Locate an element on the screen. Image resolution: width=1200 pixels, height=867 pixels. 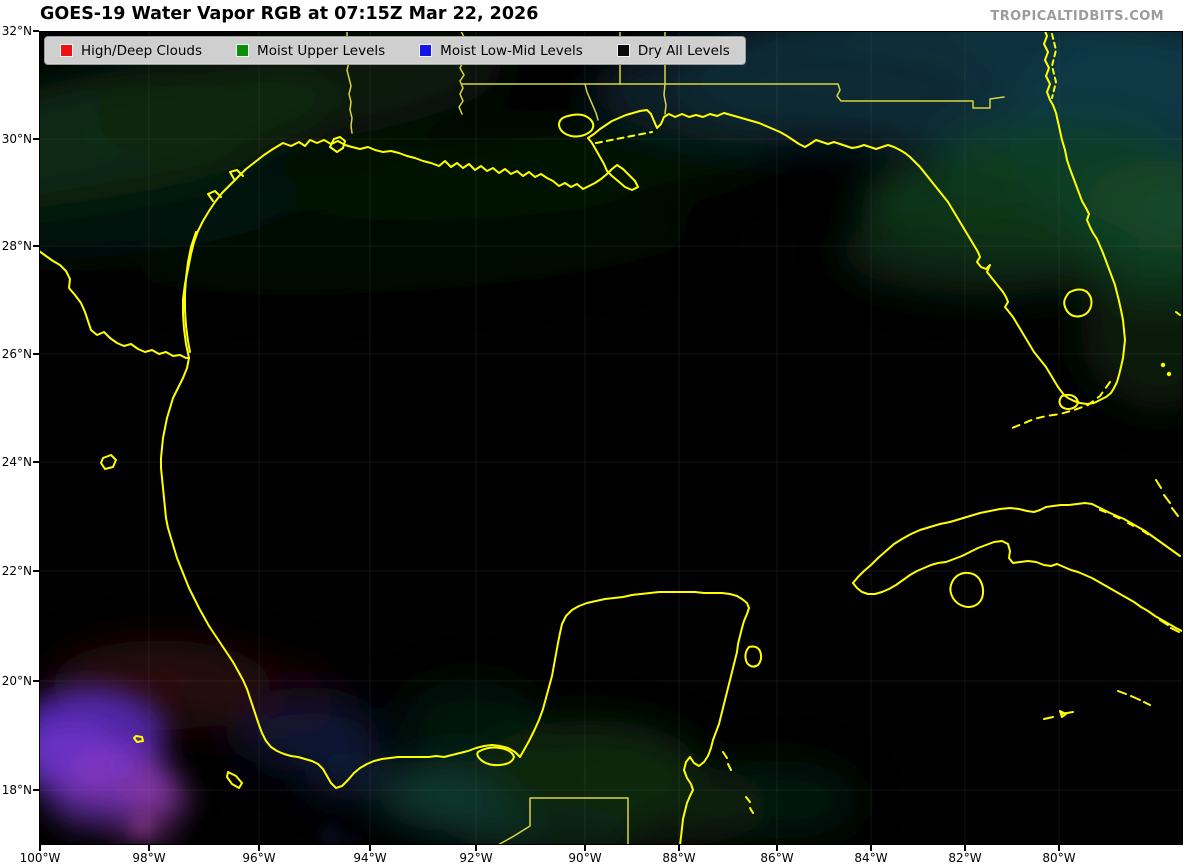
lat-tick-label: 20°N is located at coordinates (16, 681).